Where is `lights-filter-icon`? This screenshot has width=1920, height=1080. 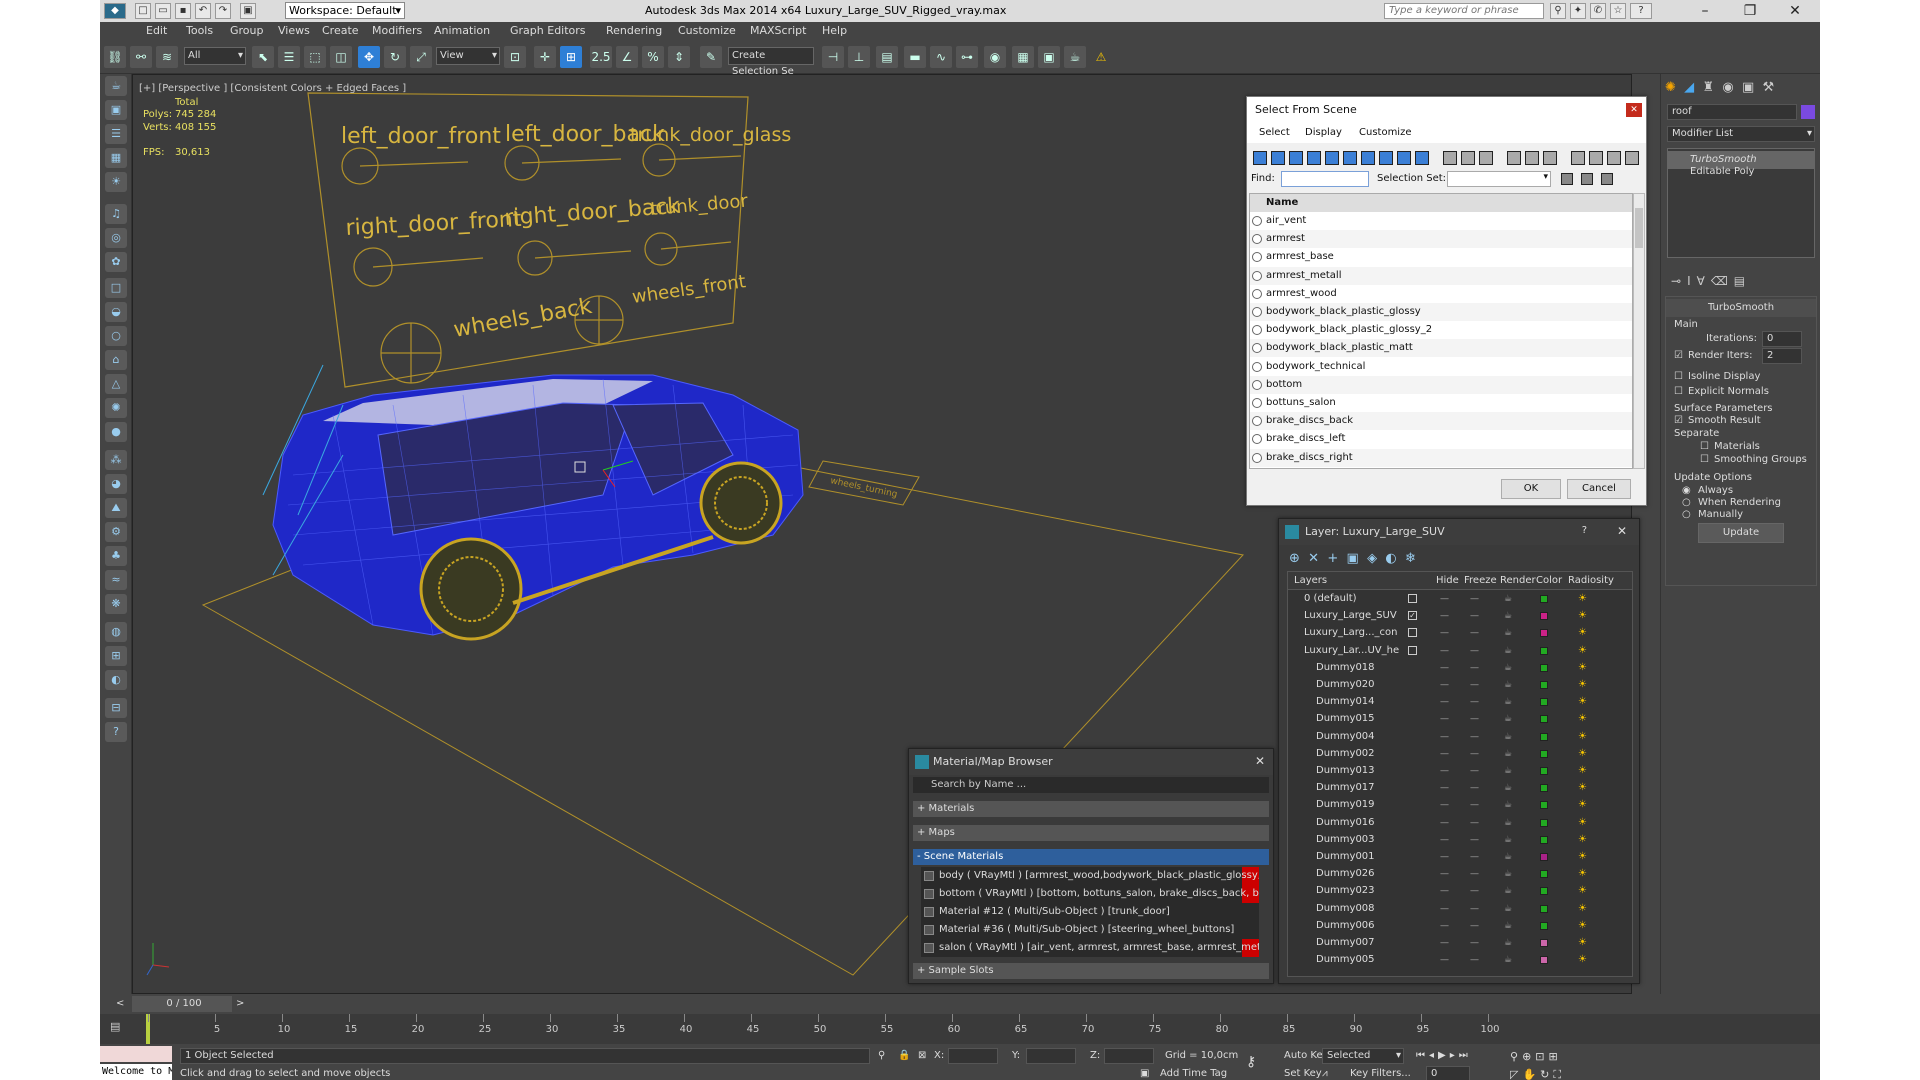
lights-filter-icon is located at coordinates (1296, 158).